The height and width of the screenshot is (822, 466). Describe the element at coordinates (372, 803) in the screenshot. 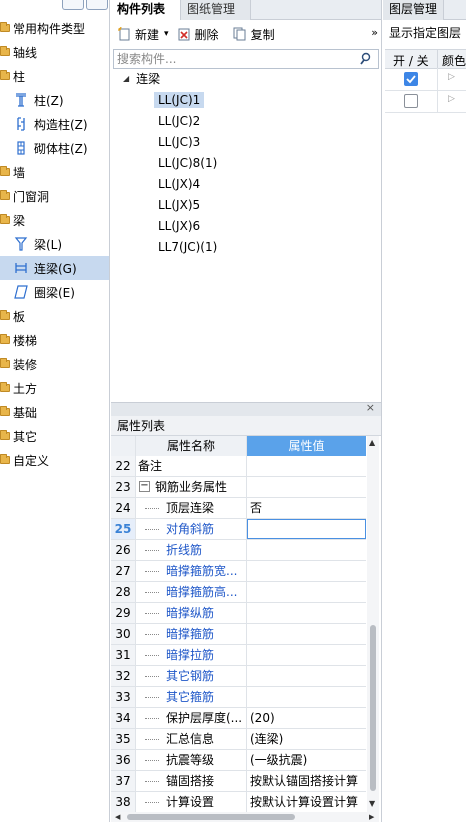

I see `scroll-down-icon: ▼` at that location.